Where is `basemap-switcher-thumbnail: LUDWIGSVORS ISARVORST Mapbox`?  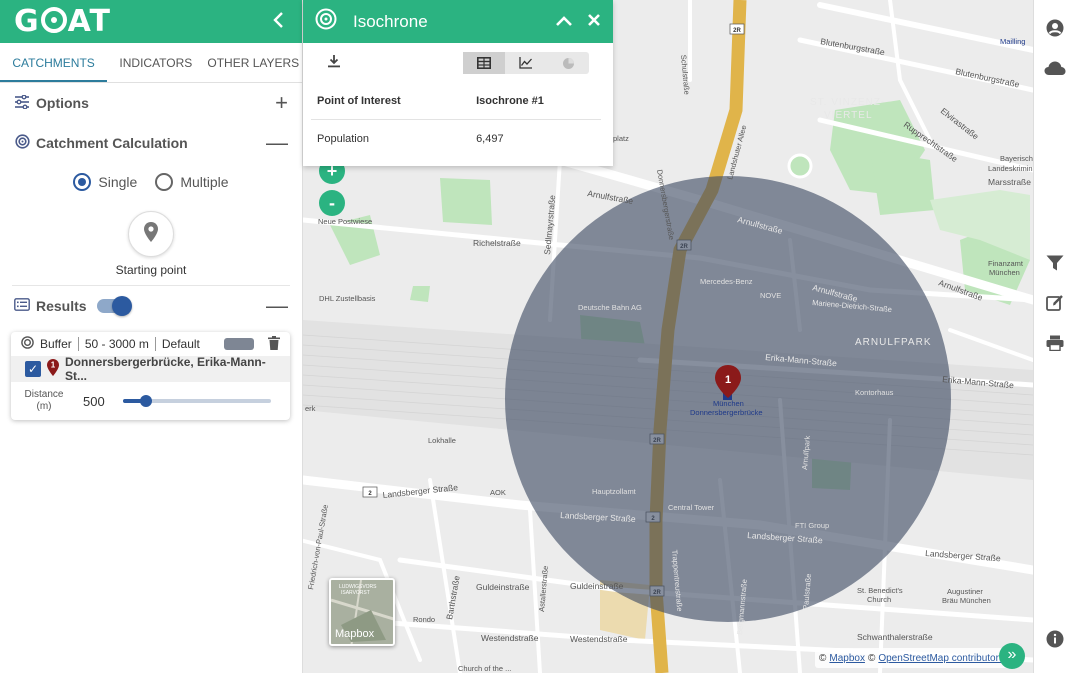
basemap-switcher-thumbnail: LUDWIGSVORS ISARVORST Mapbox is located at coordinates (362, 612).